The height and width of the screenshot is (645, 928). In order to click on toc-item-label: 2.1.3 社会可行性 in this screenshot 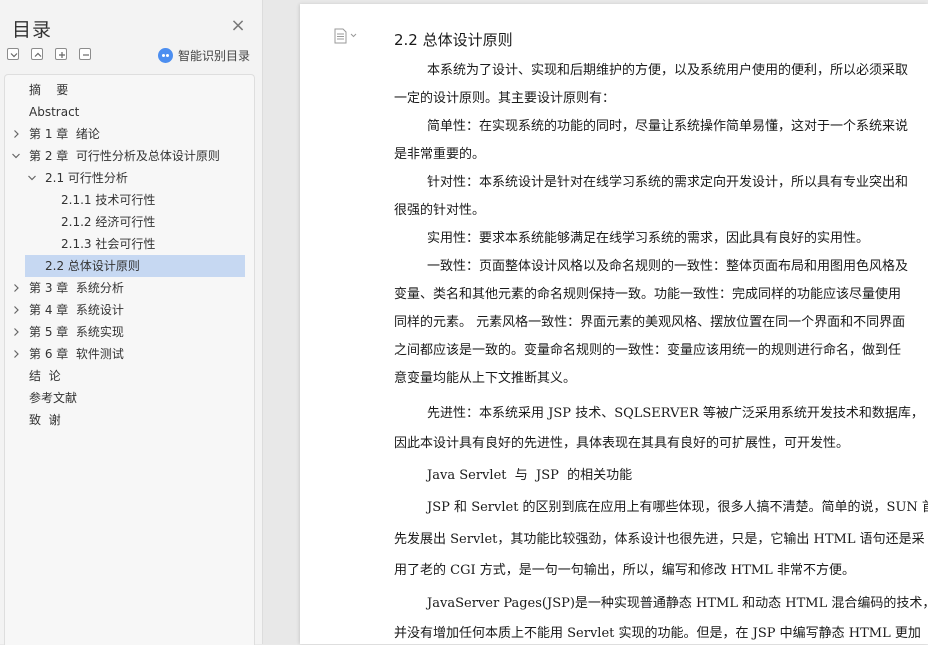, I will do `click(108, 244)`.